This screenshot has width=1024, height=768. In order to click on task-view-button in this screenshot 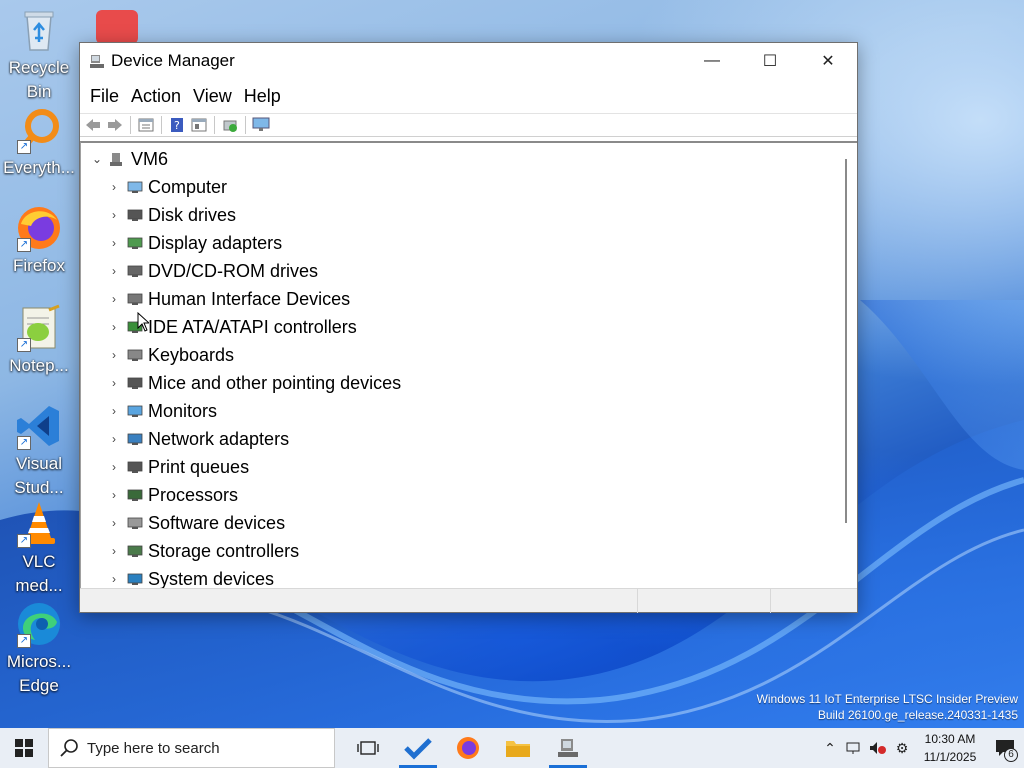, I will do `click(368, 748)`.